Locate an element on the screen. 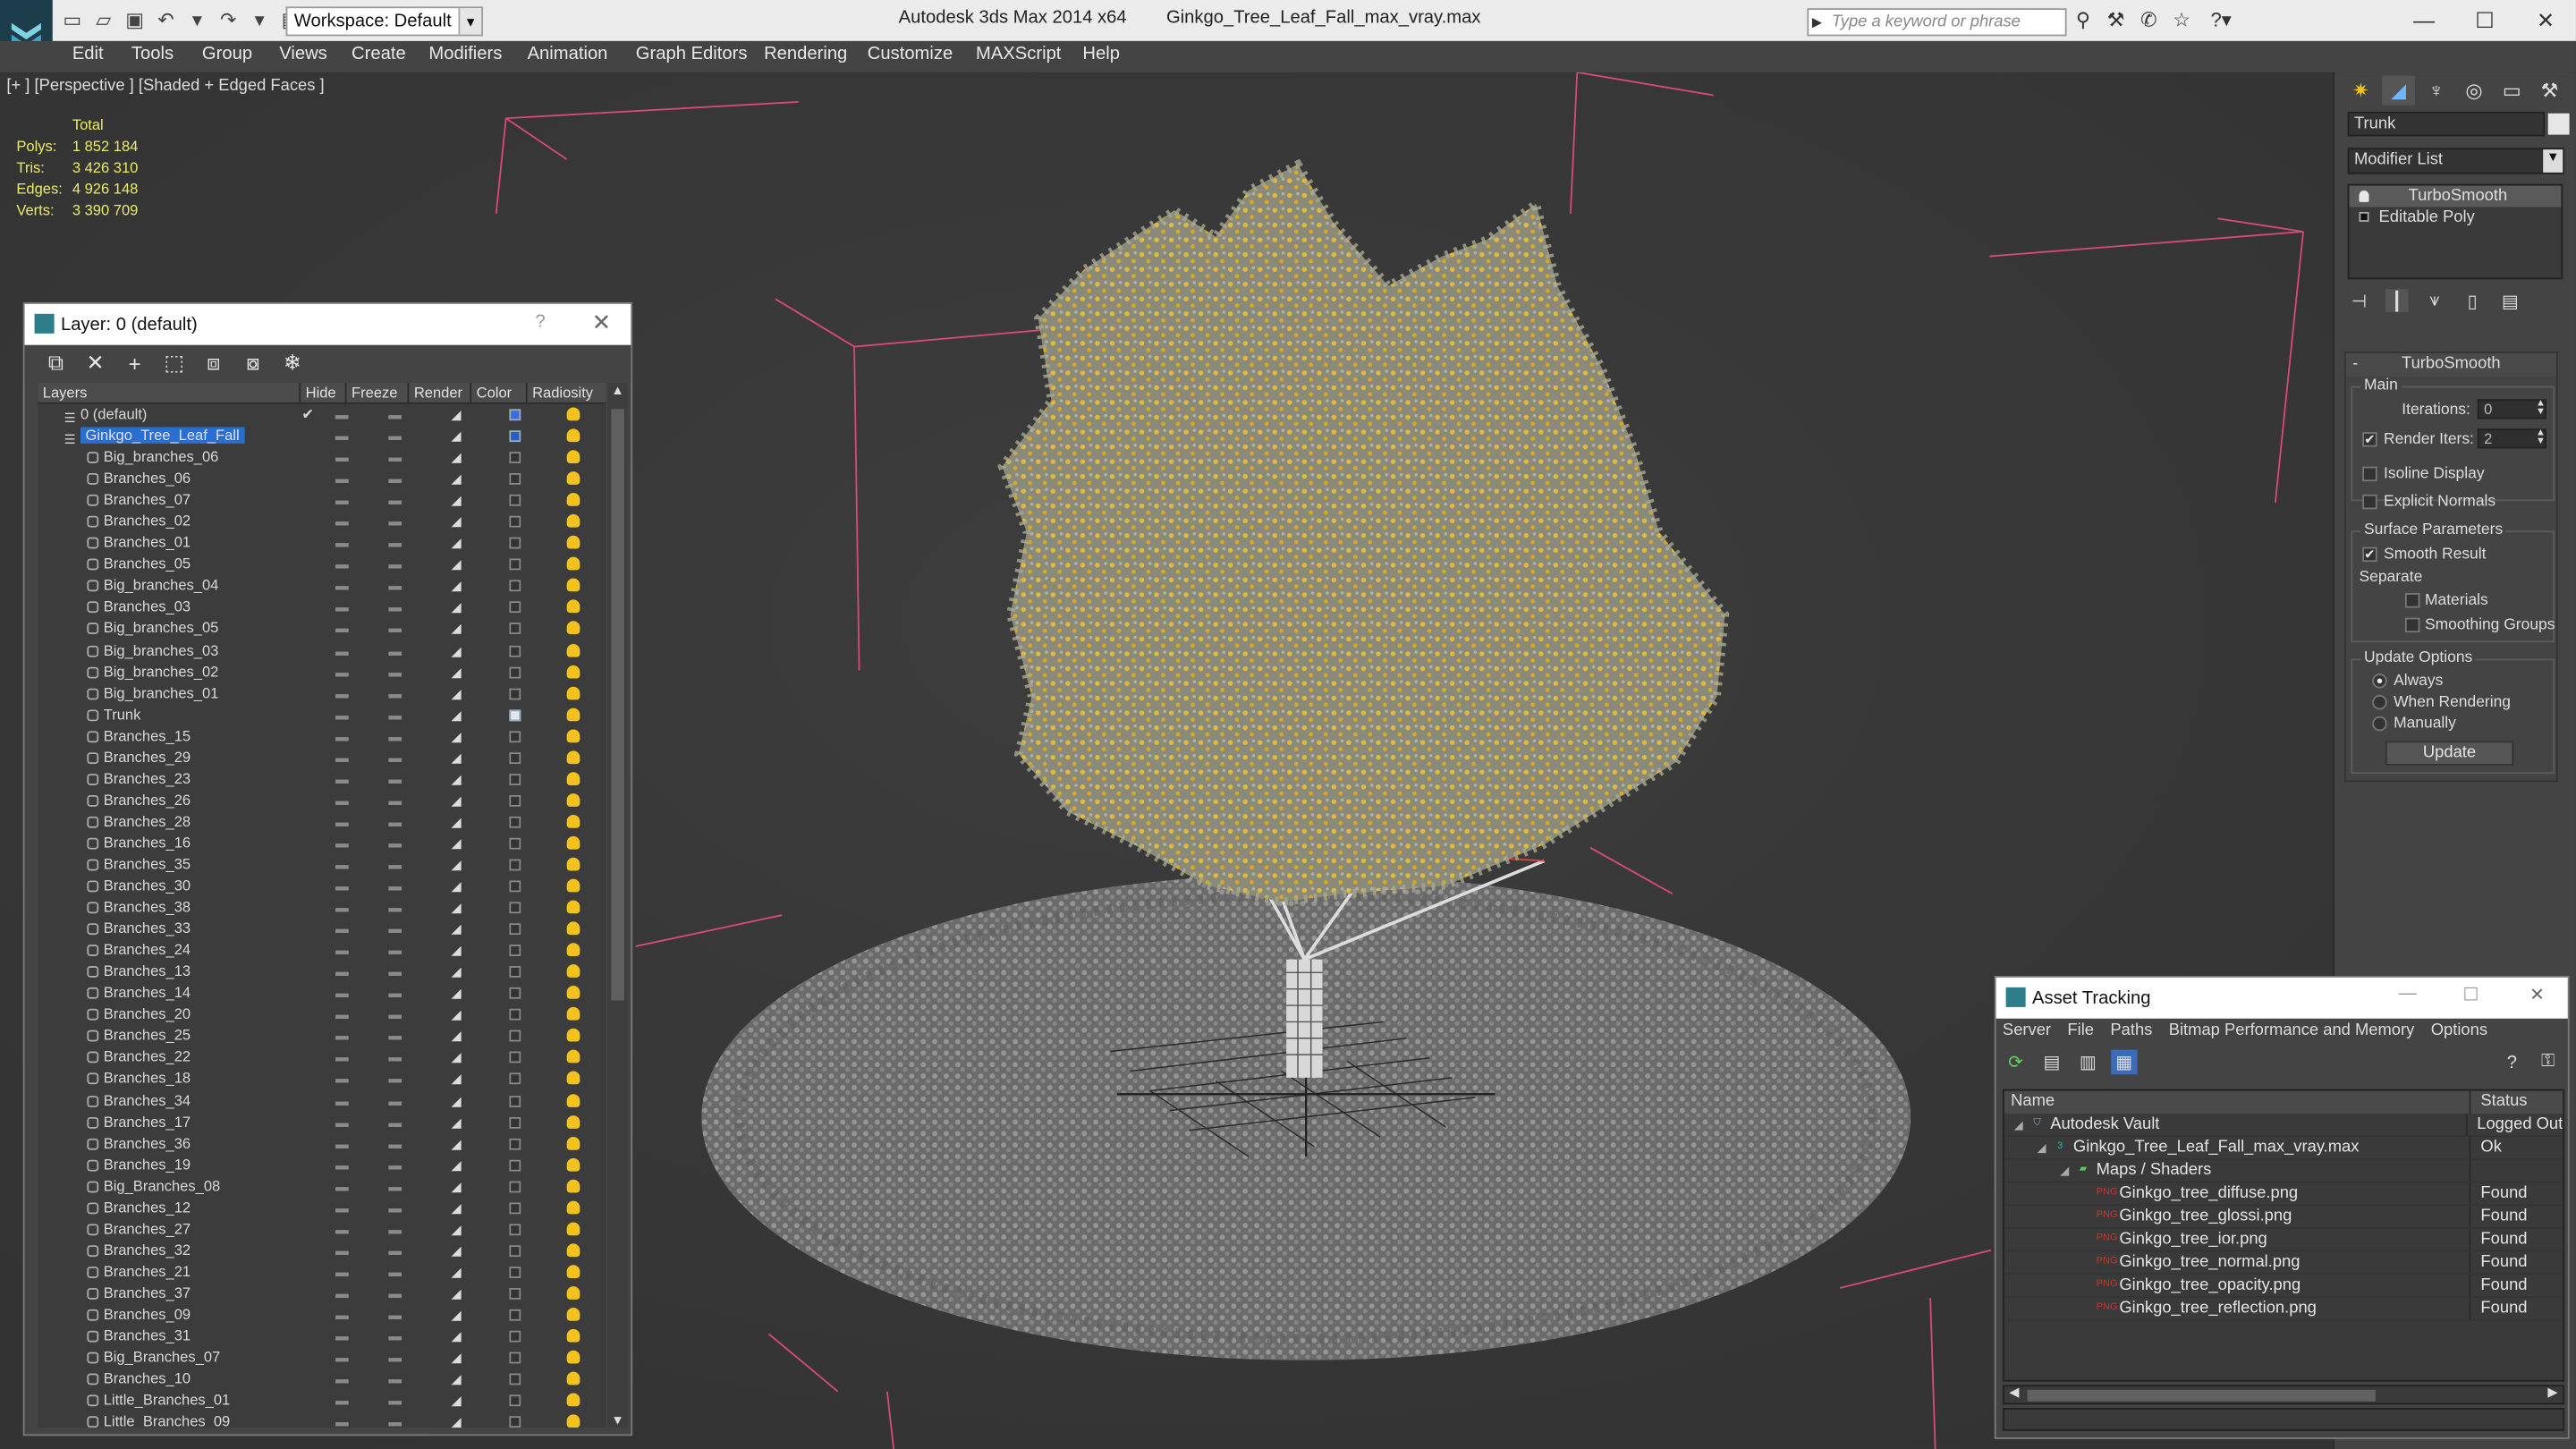  communication-icon: ✆ is located at coordinates (2149, 19).